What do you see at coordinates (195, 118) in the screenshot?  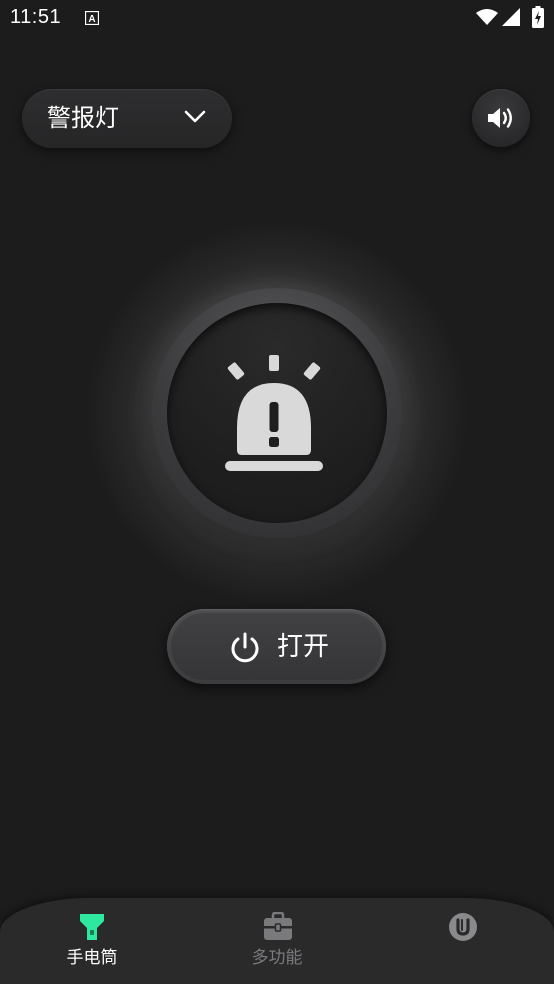 I see `chevron-down-icon` at bounding box center [195, 118].